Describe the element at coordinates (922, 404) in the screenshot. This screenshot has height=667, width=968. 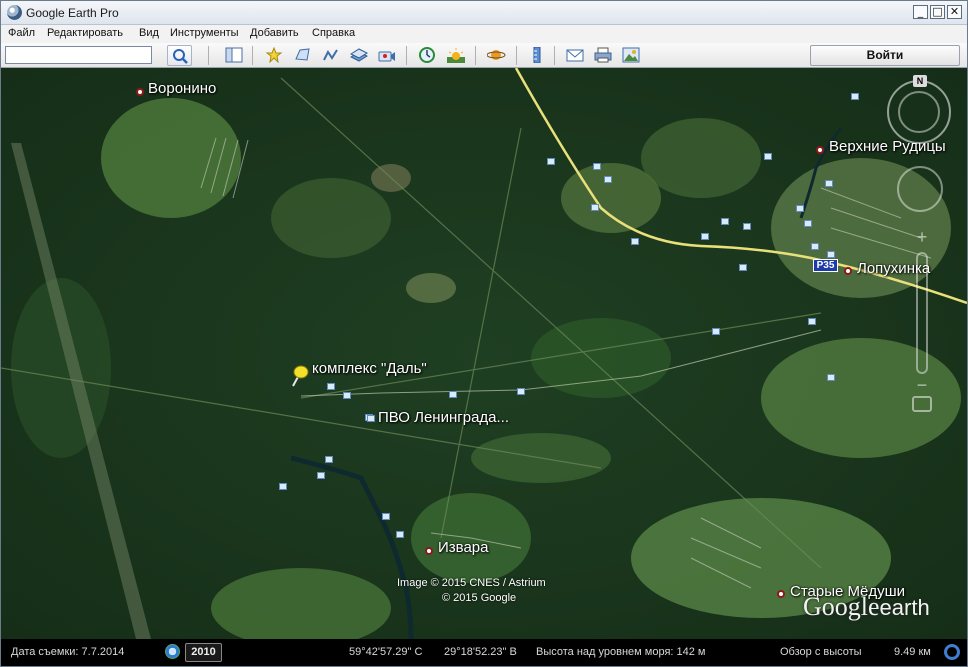
I see `zoom-slider-handle` at that location.